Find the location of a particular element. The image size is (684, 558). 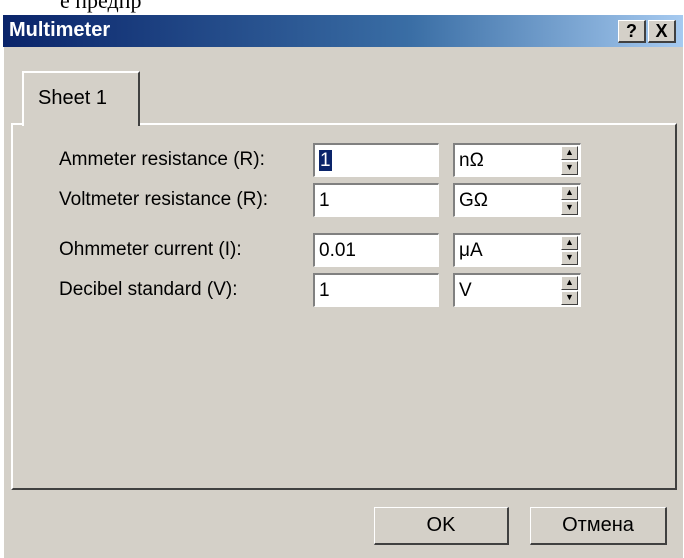

voltmeter-unit-spinner: ▲ ▼ is located at coordinates (569, 200).